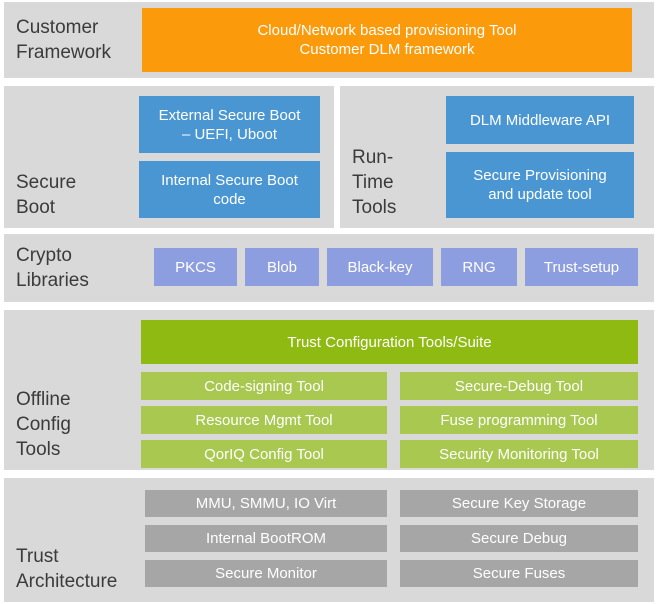 Image resolution: width=658 pixels, height=604 pixels. What do you see at coordinates (229, 115) in the screenshot?
I see `box-line: External Secure Boot` at bounding box center [229, 115].